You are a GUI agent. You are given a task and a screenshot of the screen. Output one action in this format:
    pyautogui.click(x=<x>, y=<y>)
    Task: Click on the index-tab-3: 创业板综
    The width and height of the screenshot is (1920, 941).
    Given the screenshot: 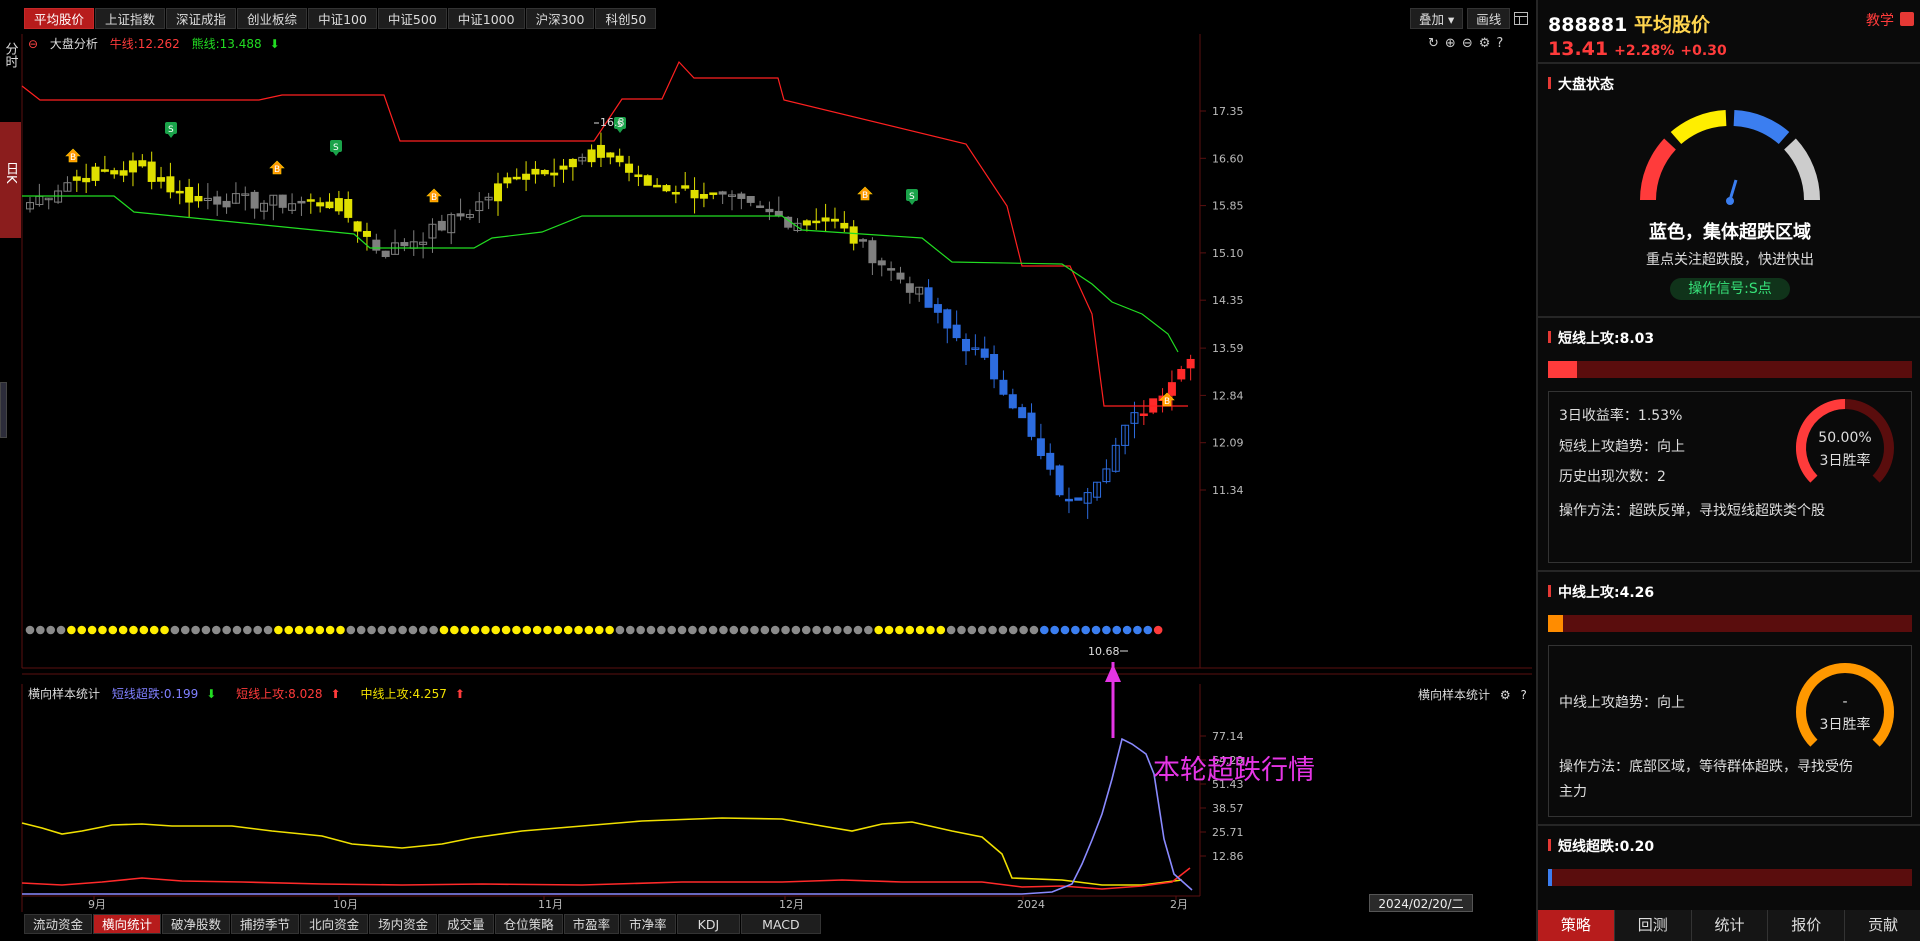 What is the action you would take?
    pyautogui.click(x=272, y=18)
    